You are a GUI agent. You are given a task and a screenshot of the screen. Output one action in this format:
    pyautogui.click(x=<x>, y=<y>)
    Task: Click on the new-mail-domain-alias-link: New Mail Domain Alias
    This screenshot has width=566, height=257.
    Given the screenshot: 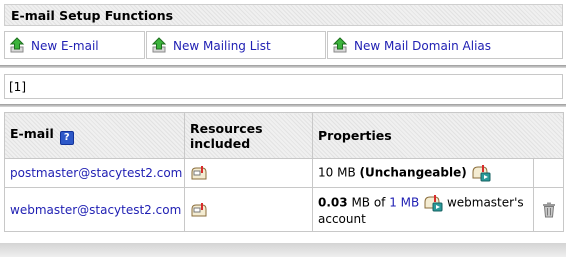 What is the action you would take?
    pyautogui.click(x=422, y=46)
    